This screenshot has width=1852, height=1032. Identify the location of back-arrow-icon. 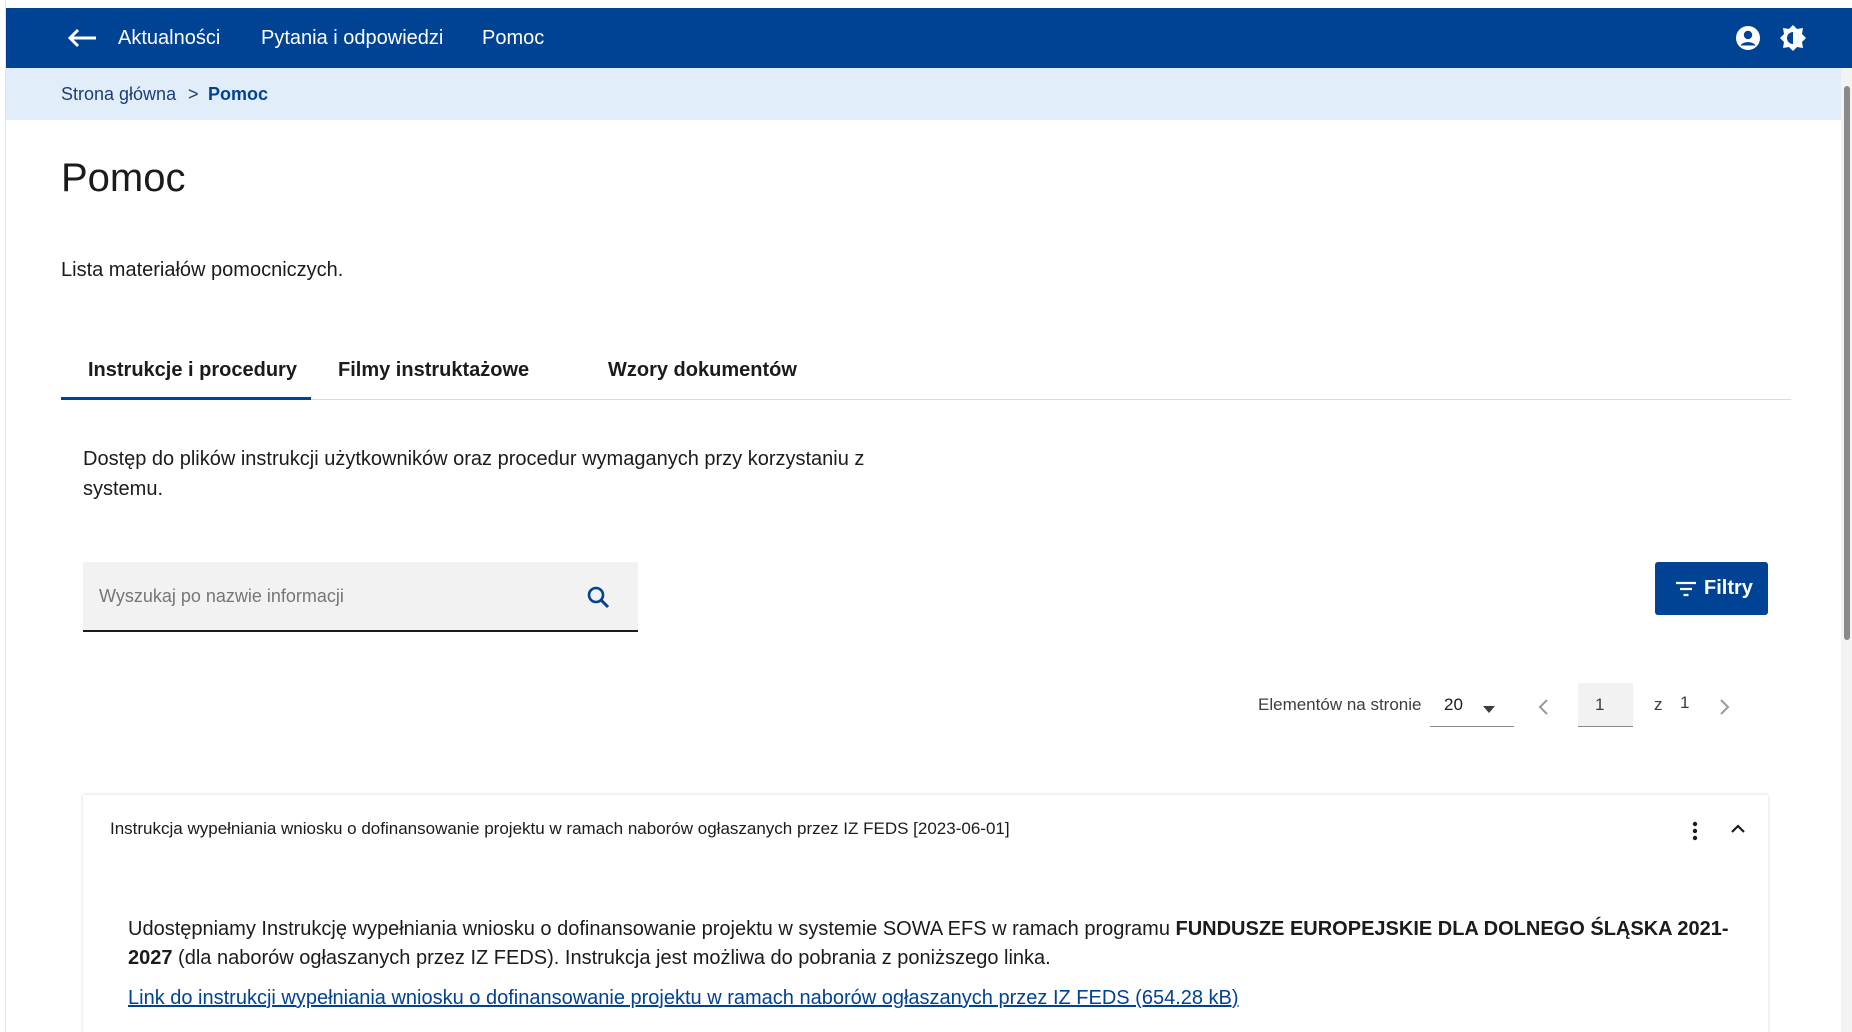
(84, 38).